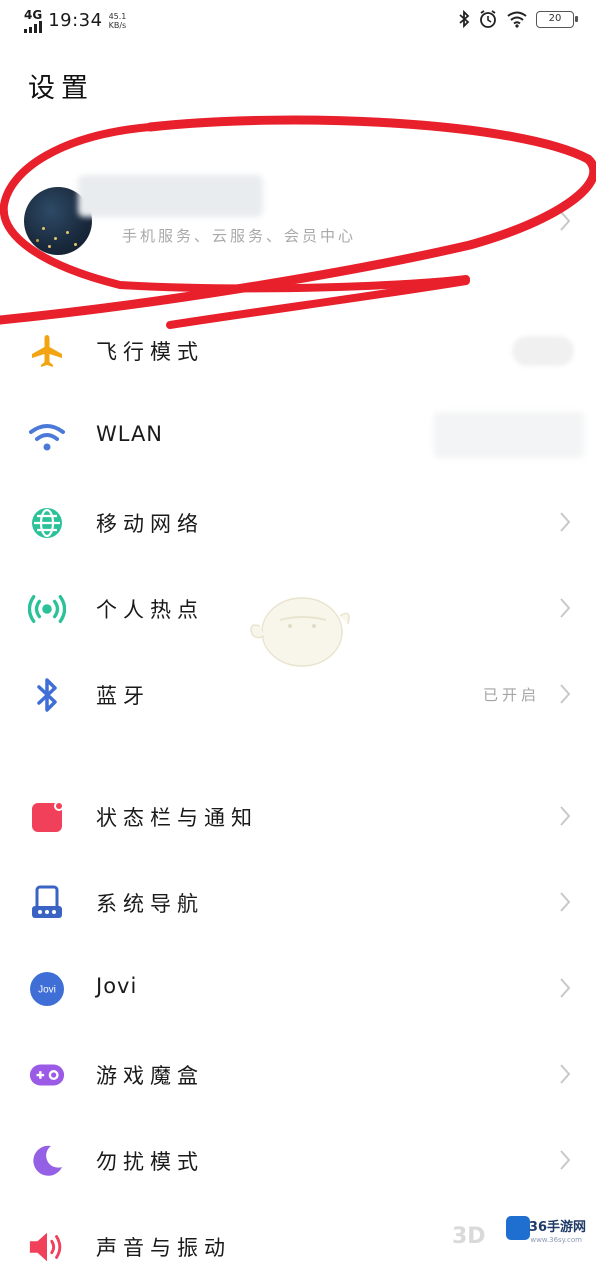 This screenshot has height=1262, width=596. Describe the element at coordinates (150, 524) in the screenshot. I see `row-label: 移动网络` at that location.